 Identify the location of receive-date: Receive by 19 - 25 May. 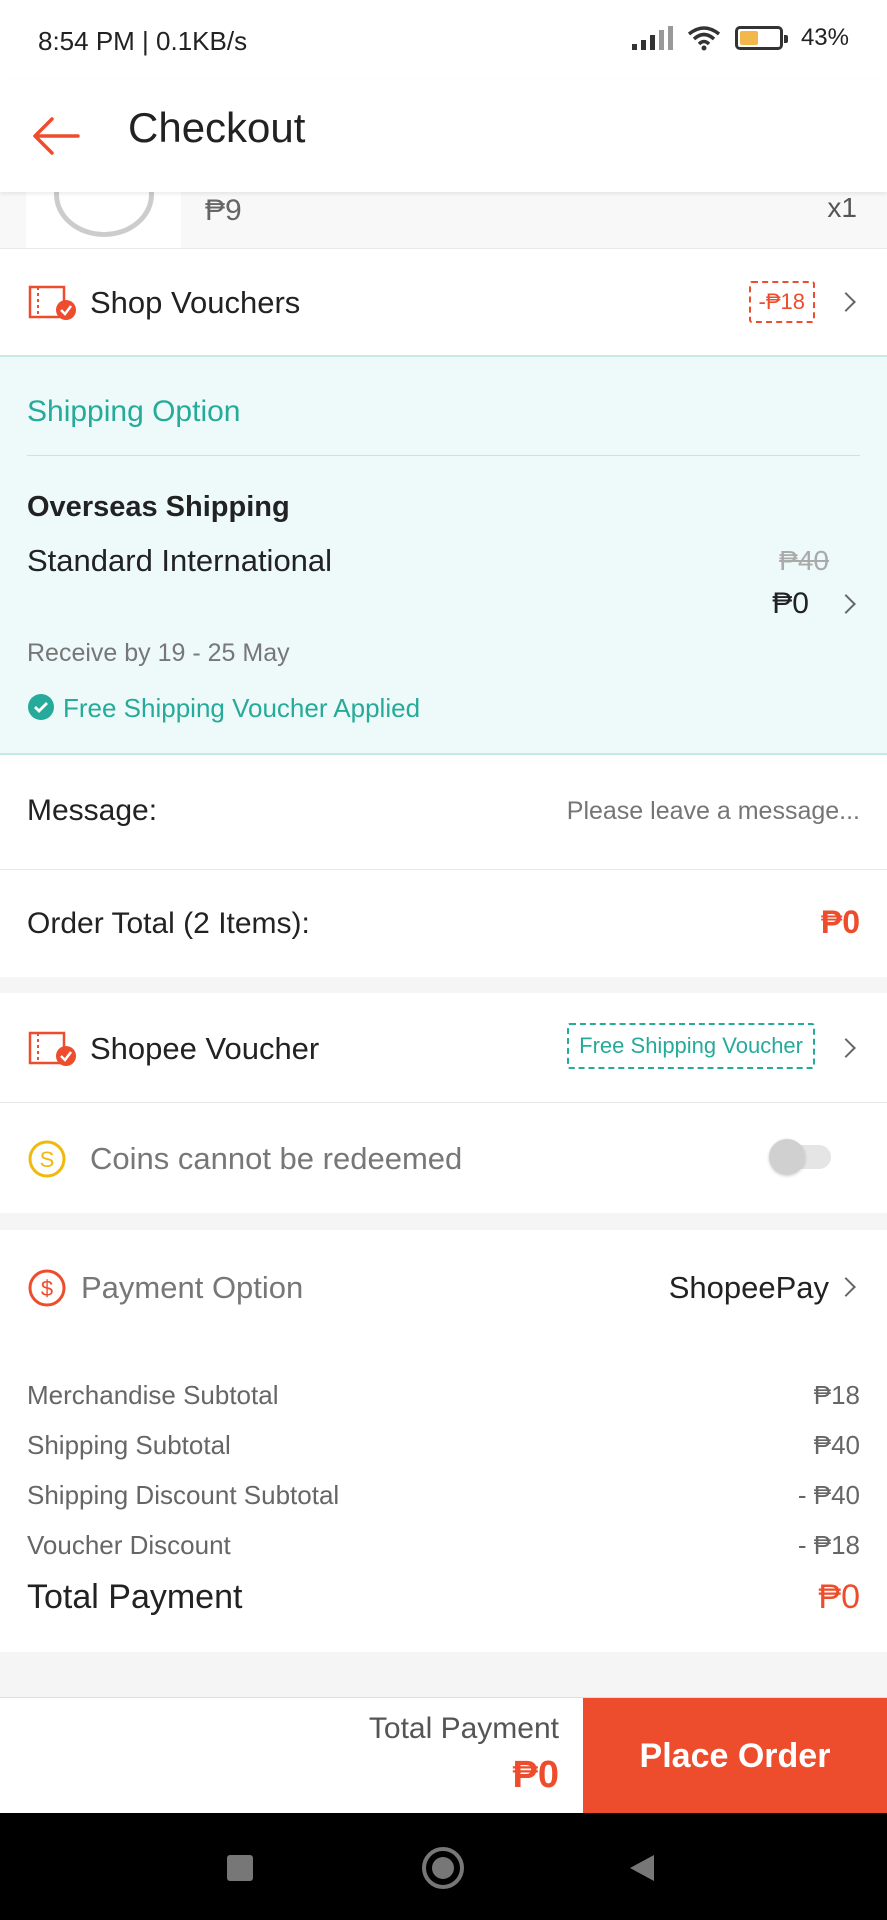
(158, 653).